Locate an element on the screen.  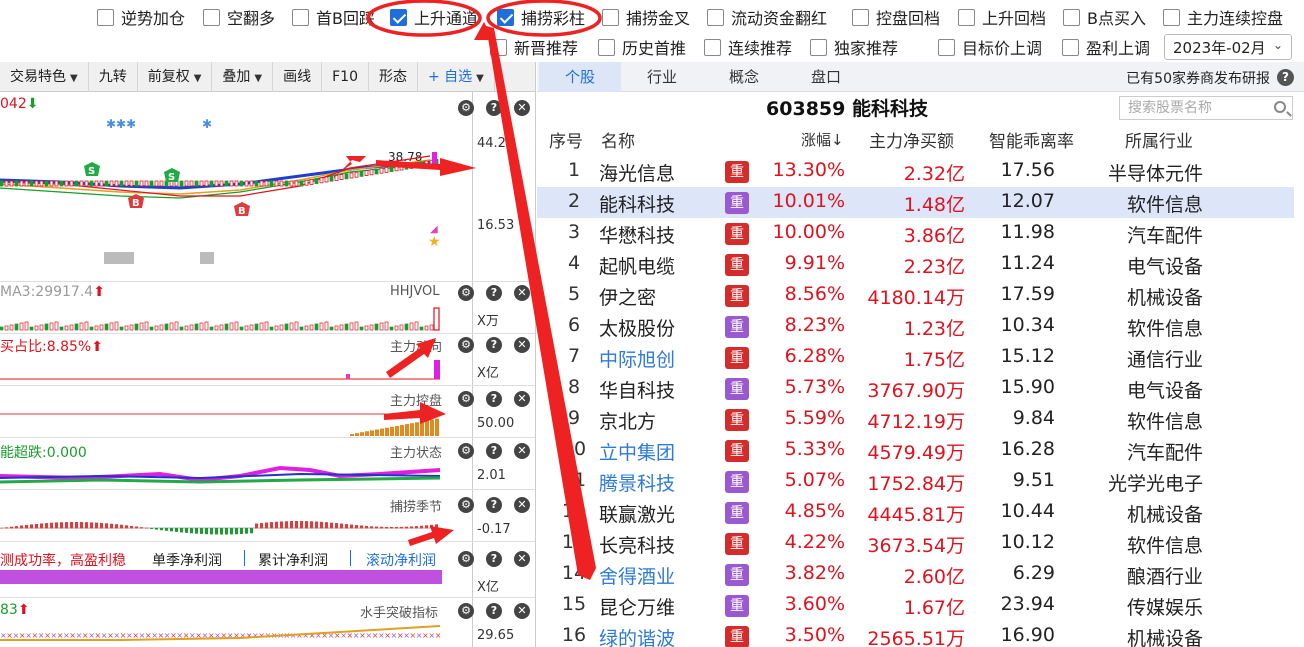
toolbar-f10: F10 is located at coordinates (345, 77).